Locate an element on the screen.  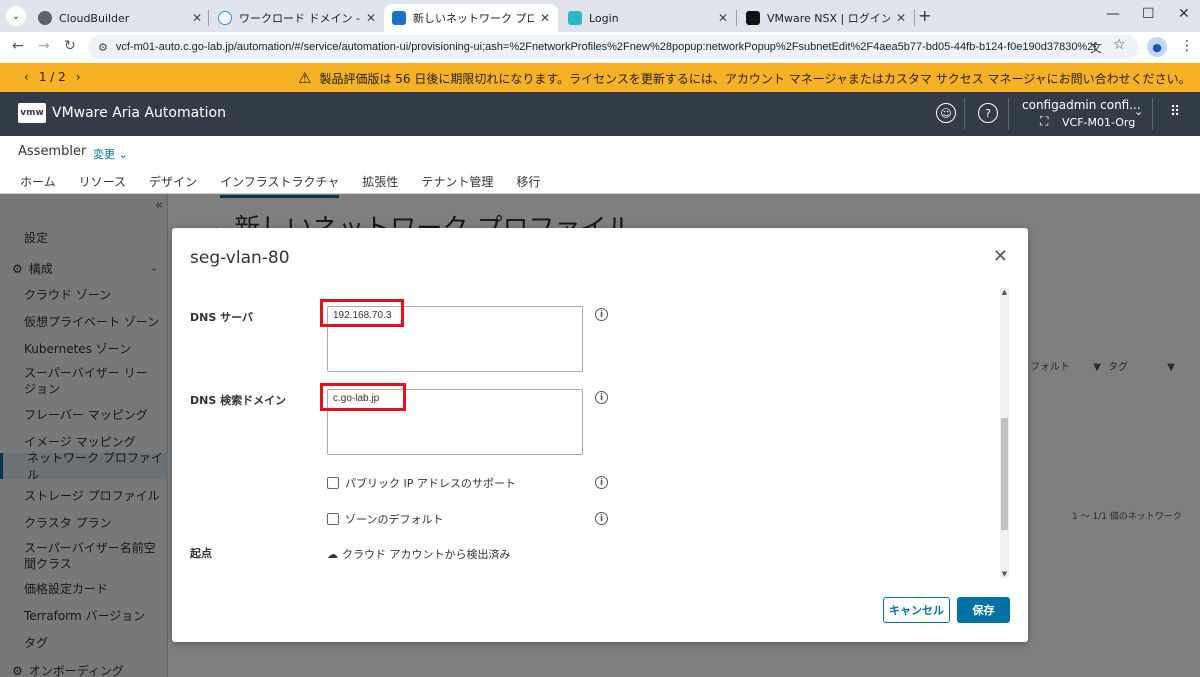
browser-tab-cloudbuilder: CloudBuilder ✕ is located at coordinates (120, 18).